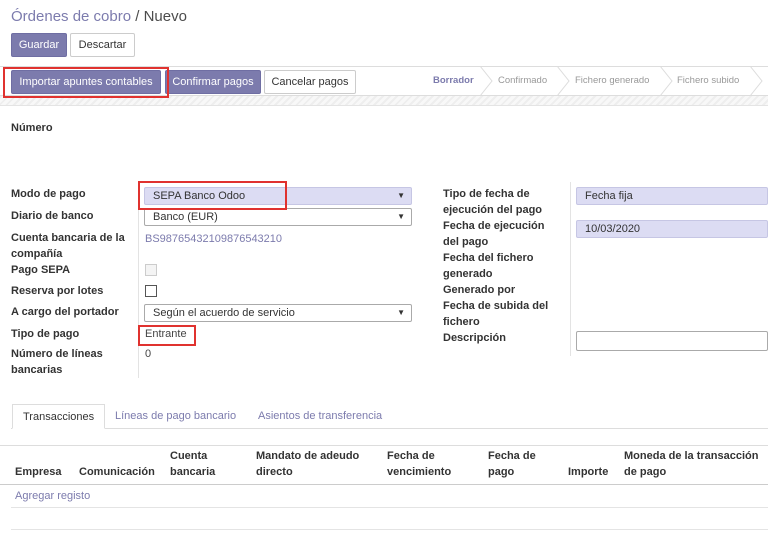  What do you see at coordinates (213, 82) in the screenshot?
I see `confirm-payments-button: Confirmar pagos` at bounding box center [213, 82].